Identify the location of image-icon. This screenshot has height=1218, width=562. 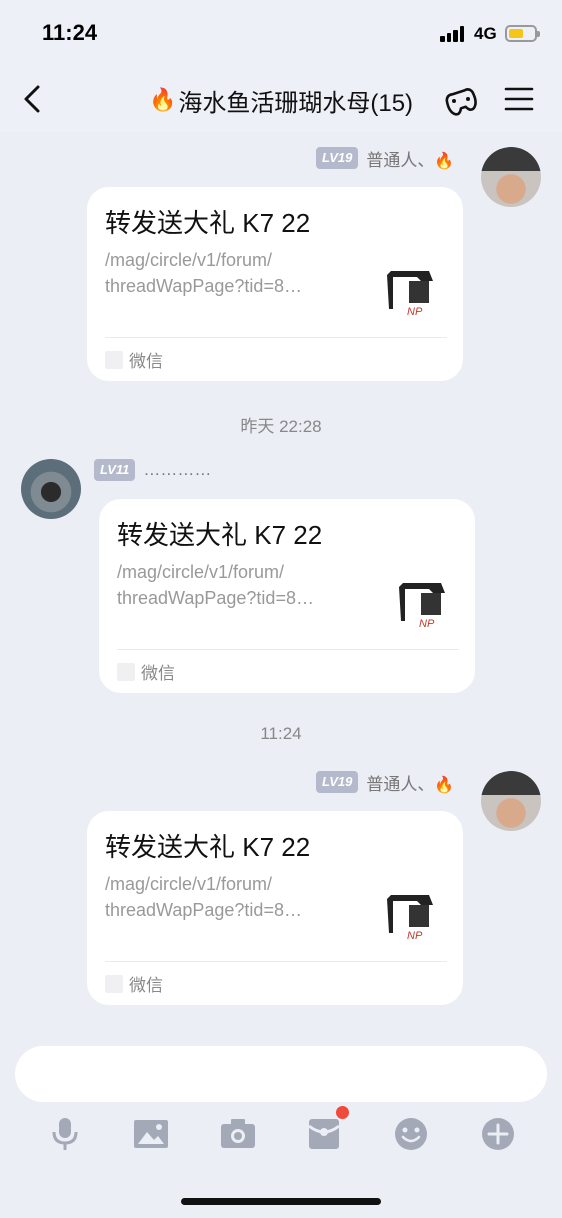
(151, 1134).